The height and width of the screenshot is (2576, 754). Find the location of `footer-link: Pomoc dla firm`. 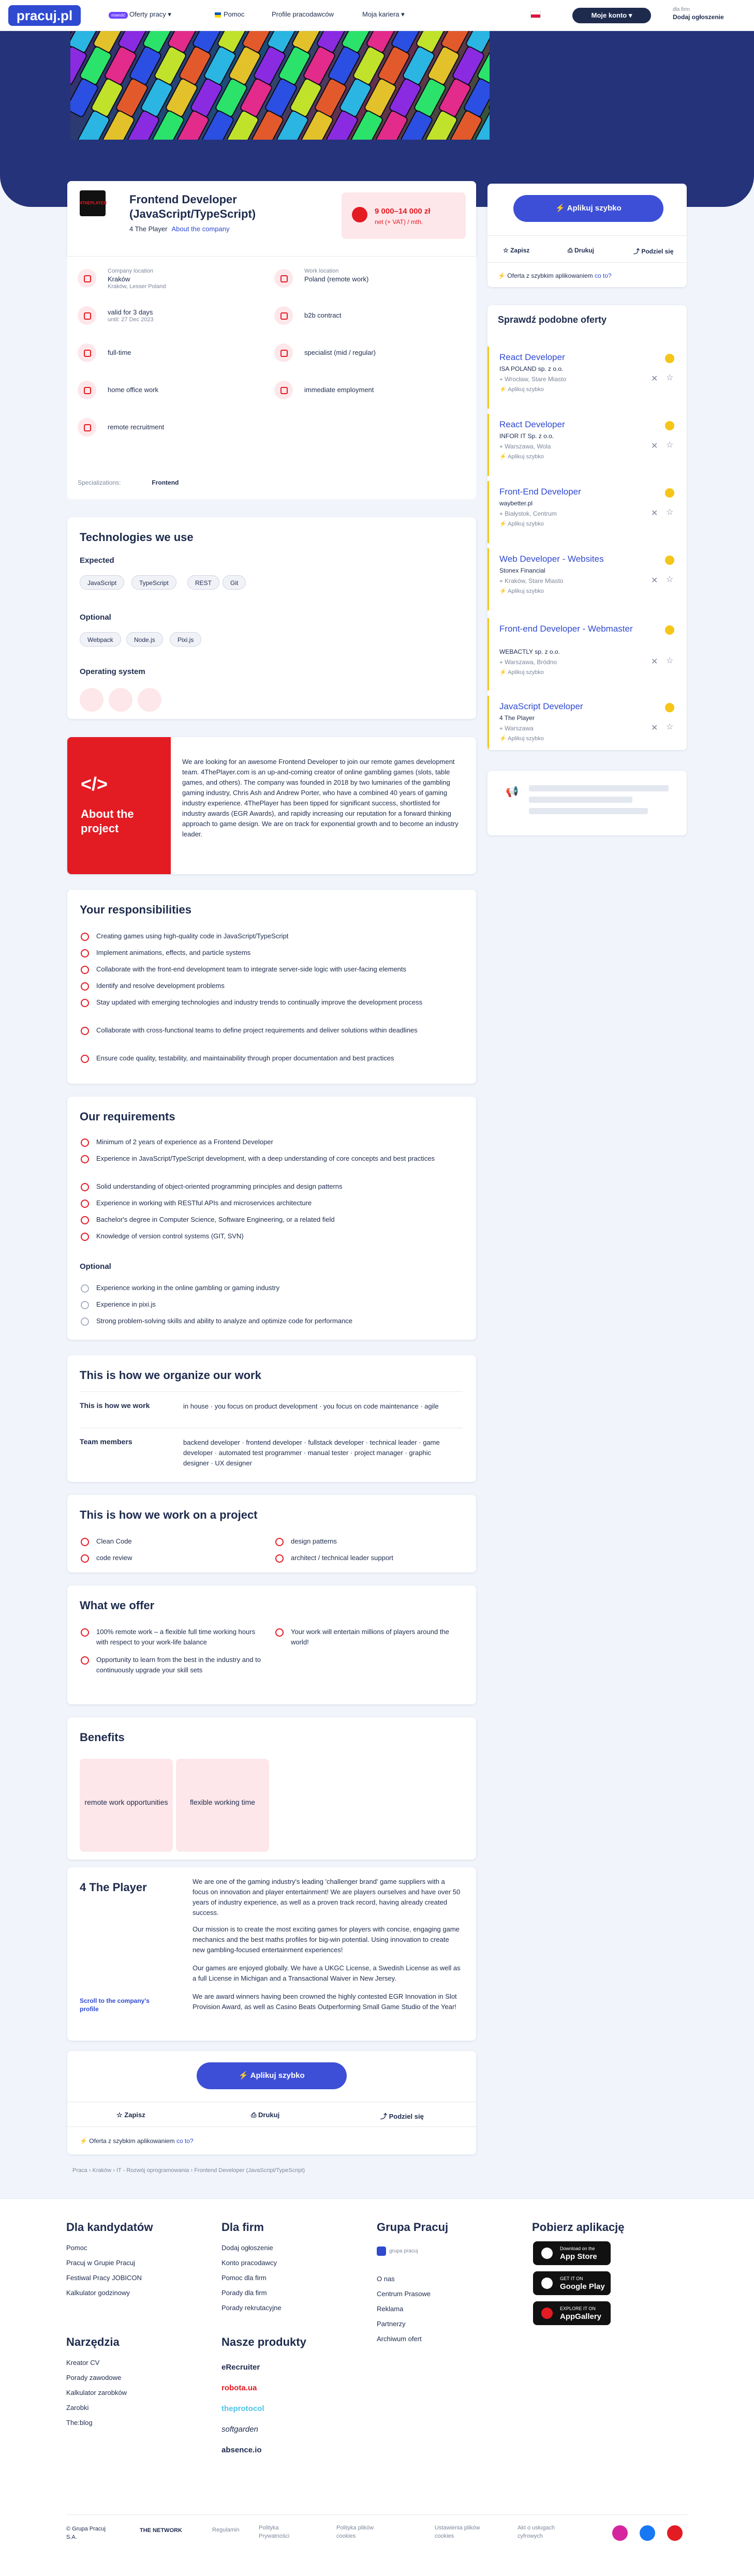

footer-link: Pomoc dla firm is located at coordinates (251, 2277).